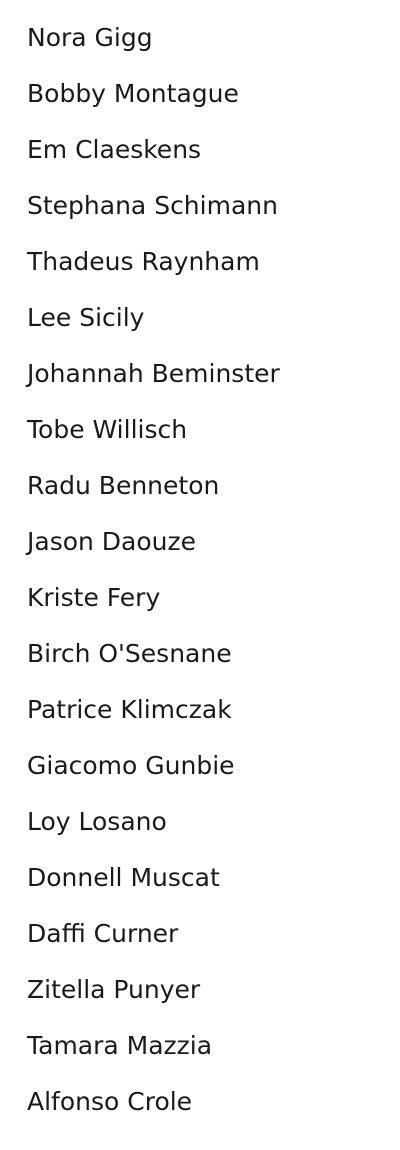 The image size is (400, 1150). What do you see at coordinates (200, 878) in the screenshot?
I see `list-item: Donnell Muscat` at bounding box center [200, 878].